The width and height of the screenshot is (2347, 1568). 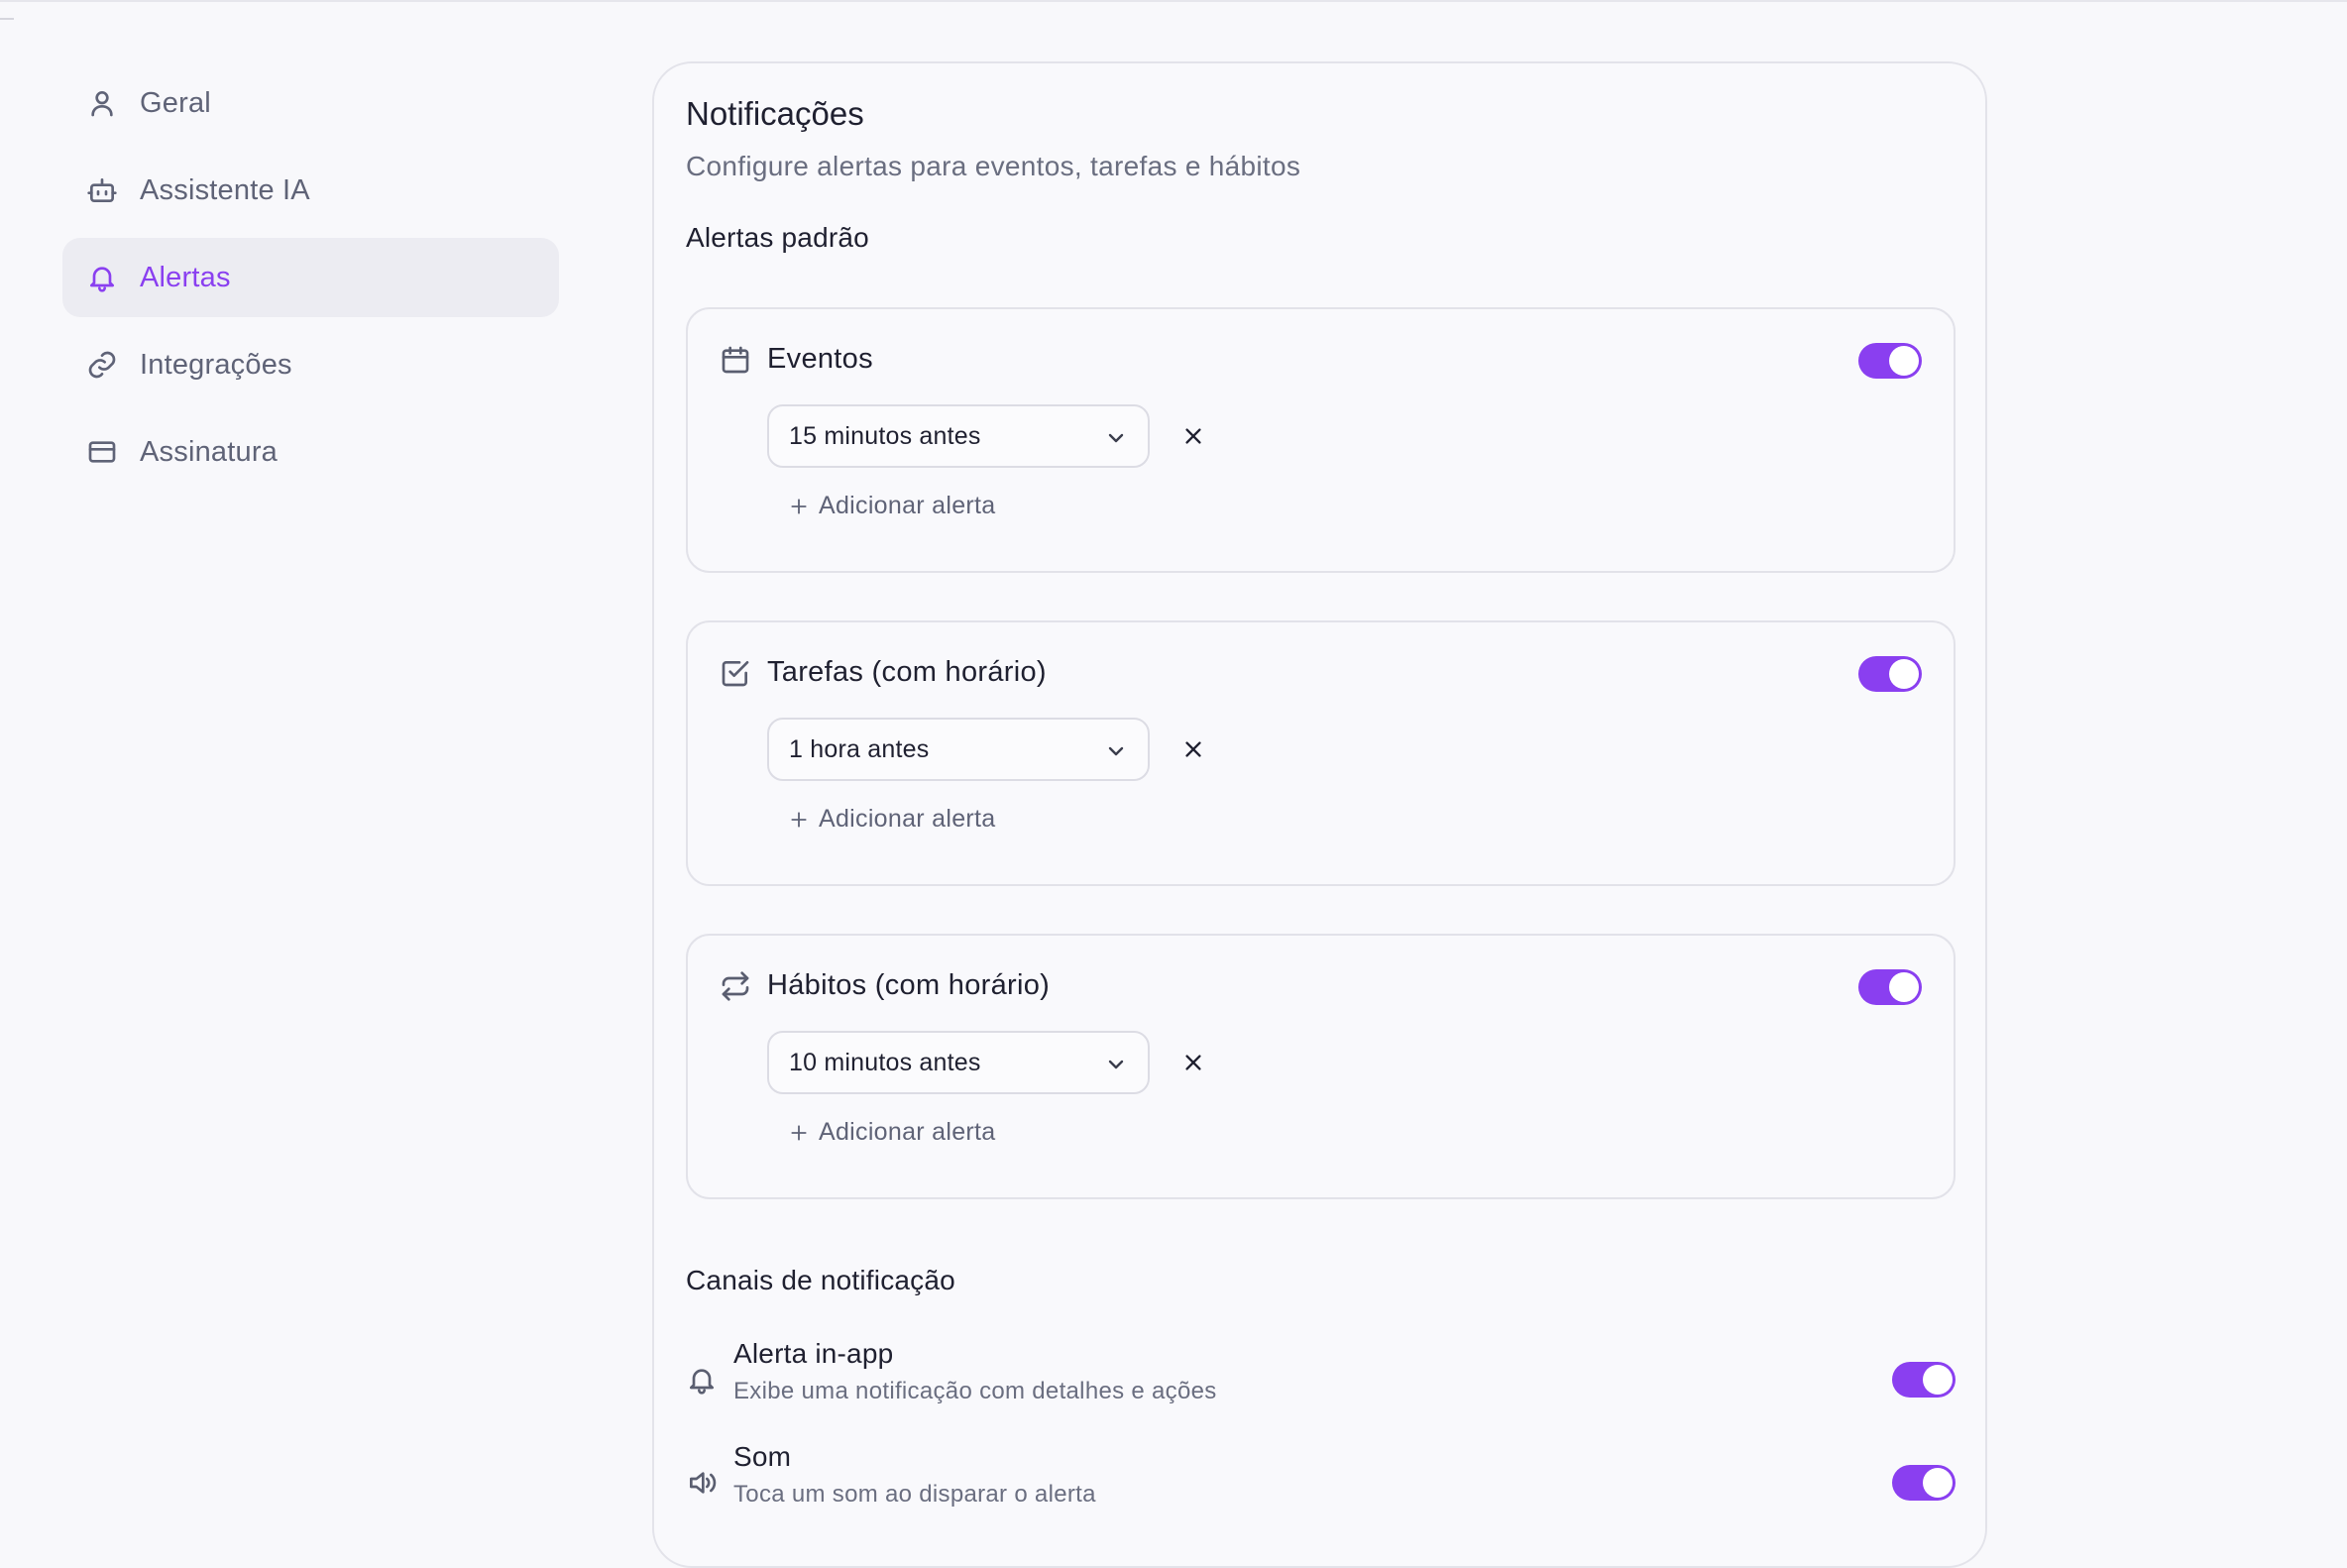 What do you see at coordinates (859, 748) in the screenshot?
I see `select-value: 1 hora antes` at bounding box center [859, 748].